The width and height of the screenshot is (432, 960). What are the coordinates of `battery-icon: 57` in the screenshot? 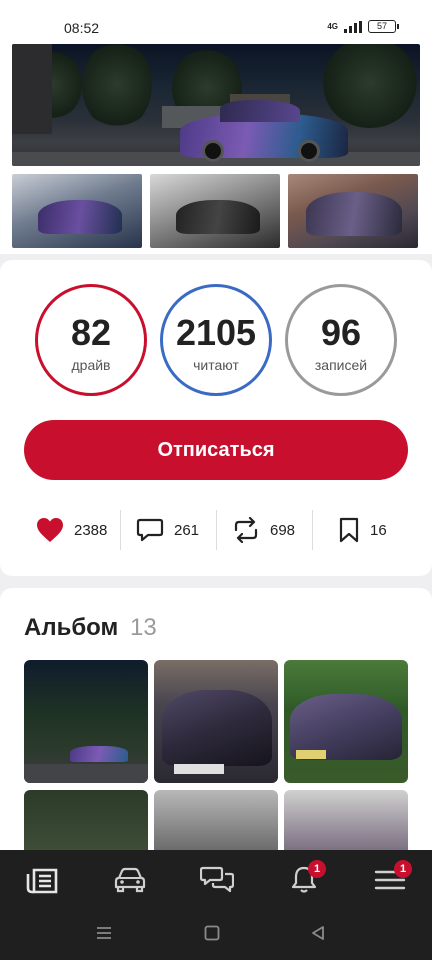 It's located at (383, 26).